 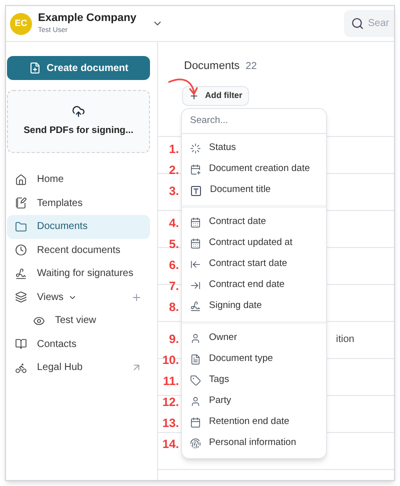 I want to click on book-icon, so click(x=21, y=344).